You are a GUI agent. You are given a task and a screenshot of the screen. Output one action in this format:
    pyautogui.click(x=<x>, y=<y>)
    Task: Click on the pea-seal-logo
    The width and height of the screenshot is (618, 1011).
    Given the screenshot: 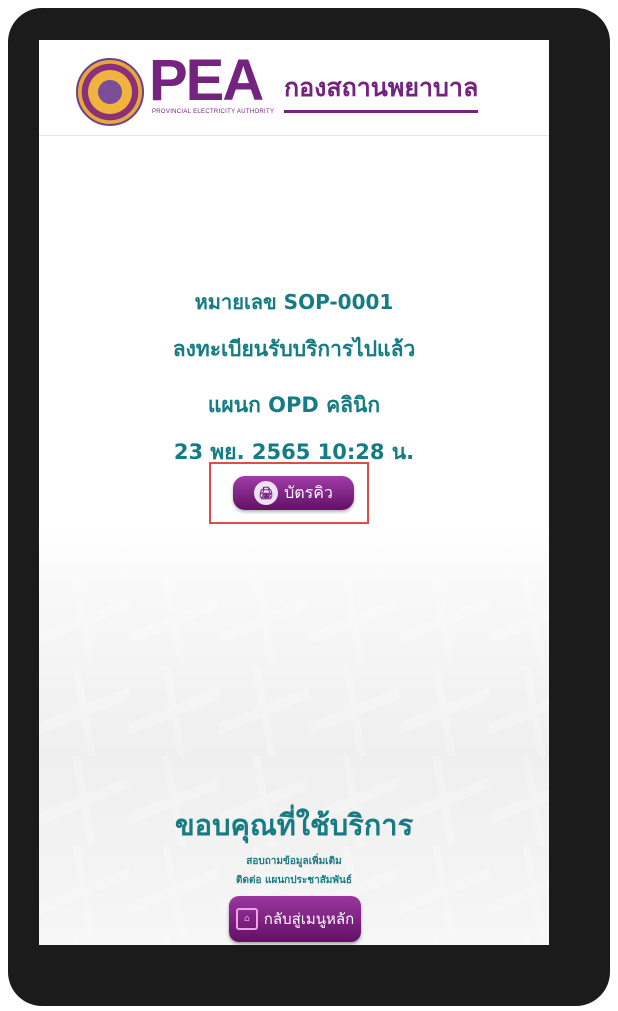 What is the action you would take?
    pyautogui.click(x=110, y=92)
    